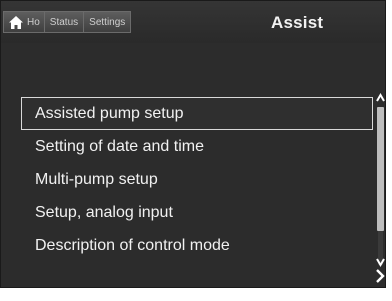 The image size is (392, 301). Describe the element at coordinates (380, 169) in the screenshot. I see `scrollbar-thumb` at that location.